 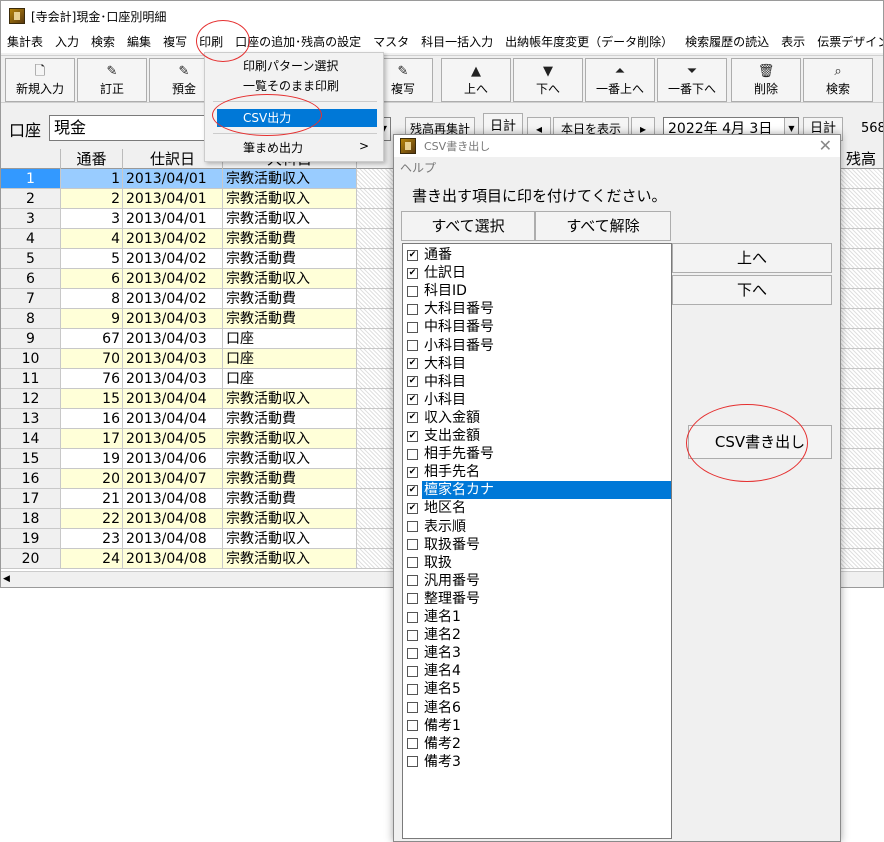 What do you see at coordinates (538, 581) in the screenshot?
I see `list-item: 汎用番号` at bounding box center [538, 581].